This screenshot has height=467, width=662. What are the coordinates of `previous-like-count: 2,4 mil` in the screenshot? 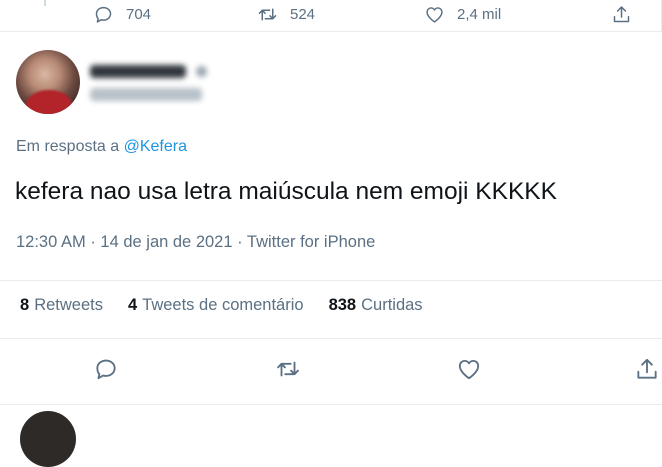 It's located at (479, 14).